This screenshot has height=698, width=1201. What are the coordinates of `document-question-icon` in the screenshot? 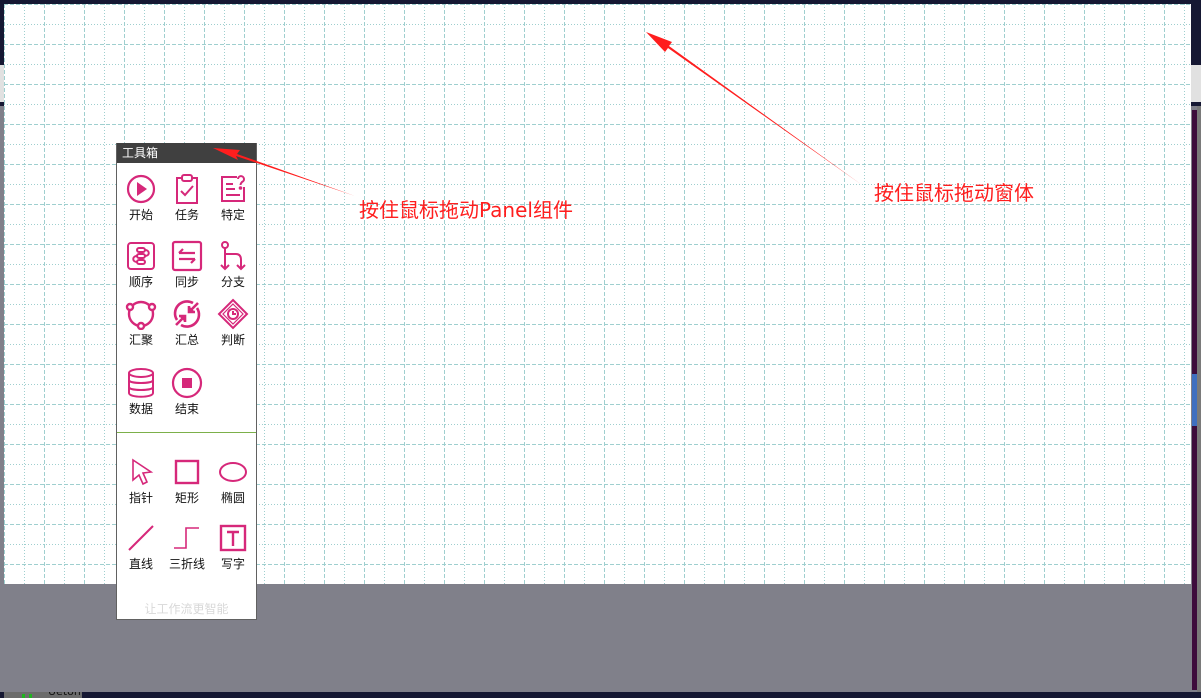 It's located at (233, 188).